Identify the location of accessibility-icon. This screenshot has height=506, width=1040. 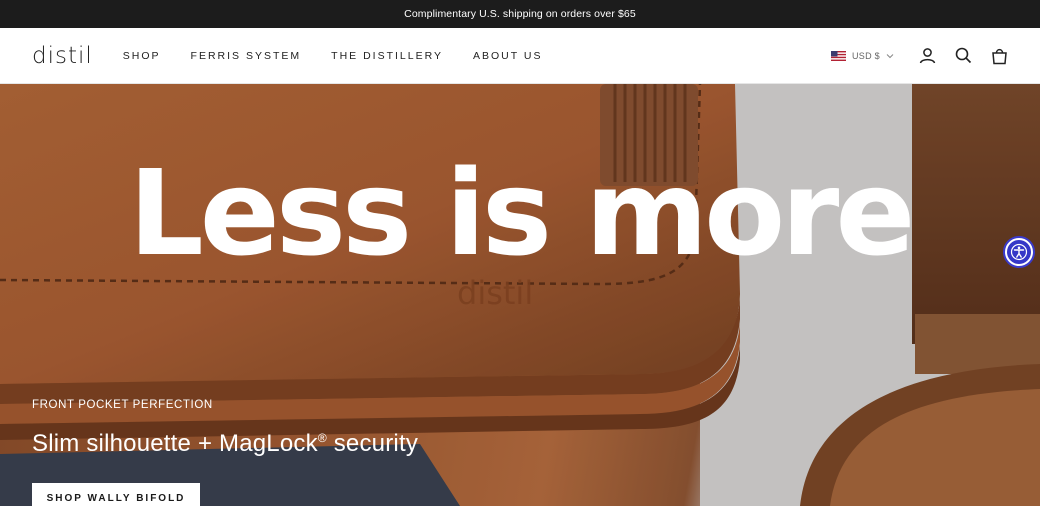
(1019, 252).